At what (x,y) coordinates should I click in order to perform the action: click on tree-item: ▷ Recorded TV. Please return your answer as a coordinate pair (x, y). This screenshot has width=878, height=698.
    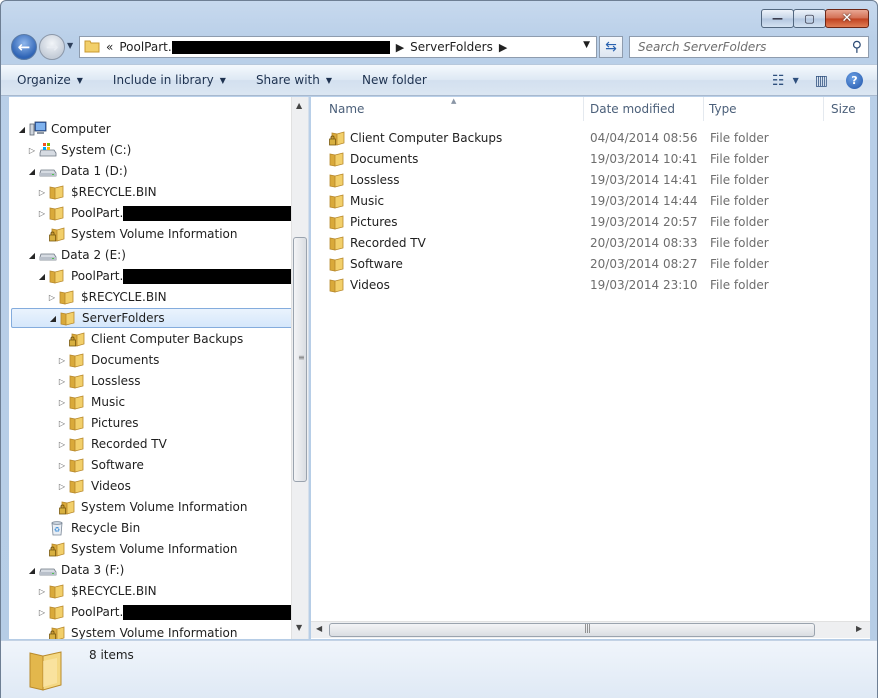
    Looking at the image, I should click on (112, 444).